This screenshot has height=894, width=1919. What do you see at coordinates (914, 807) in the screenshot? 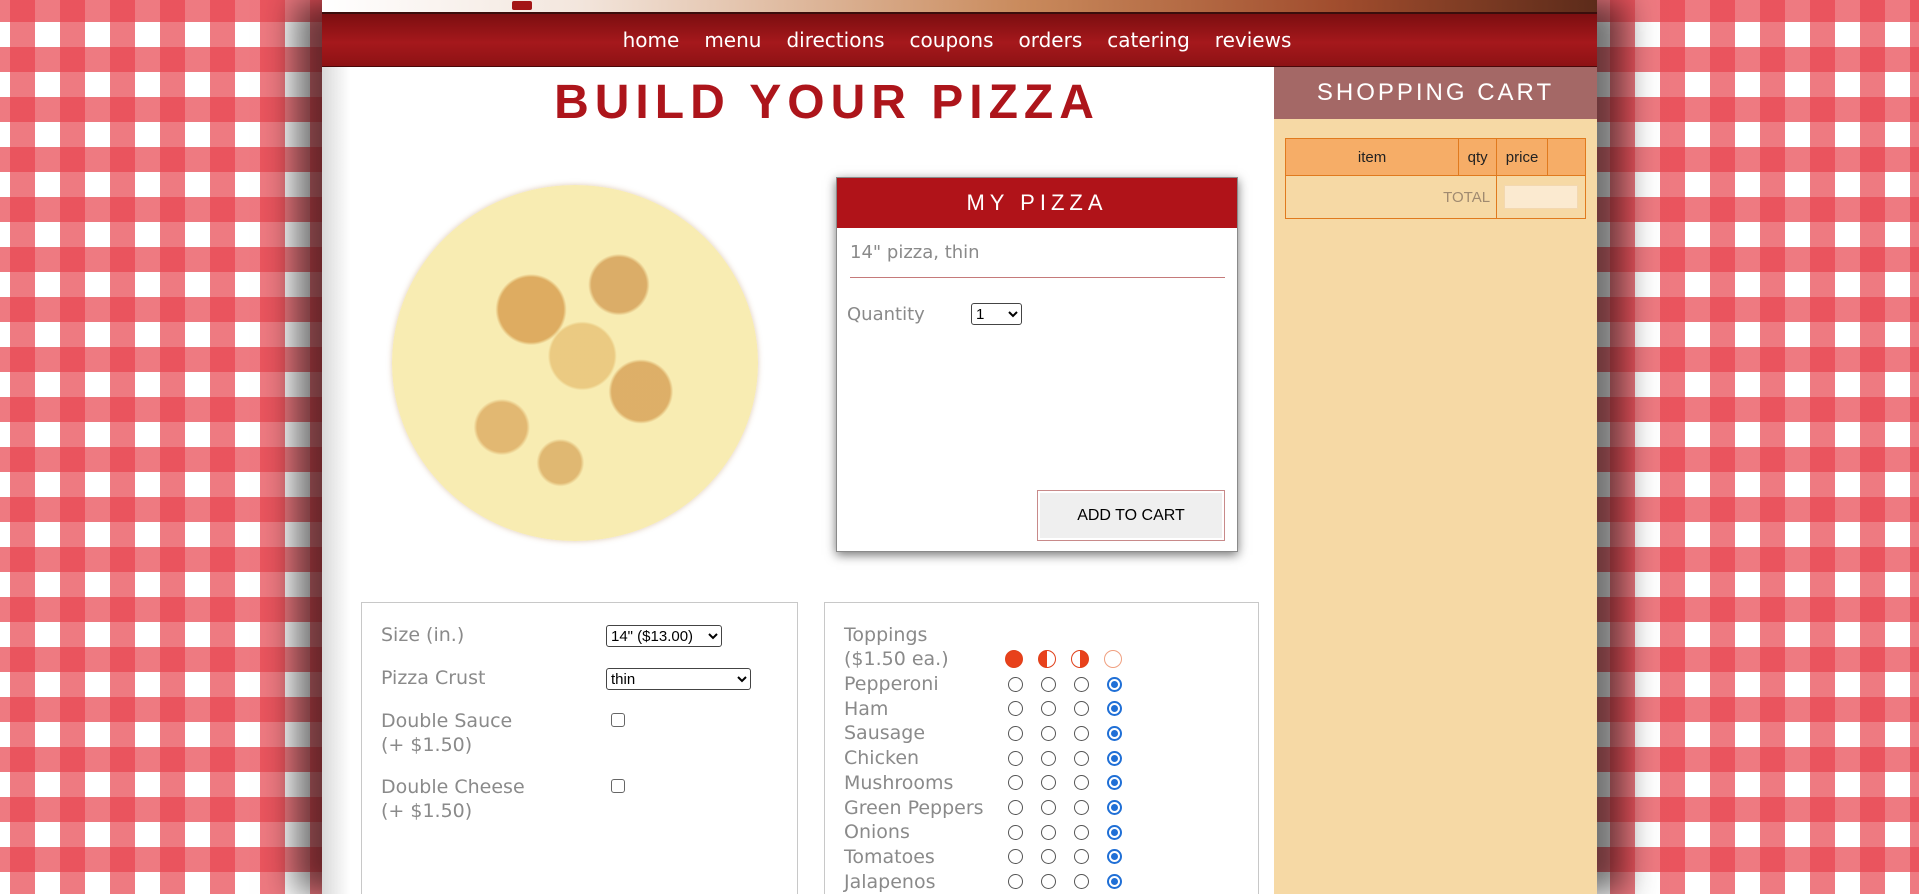
I see `topping-name: Green Peppers` at bounding box center [914, 807].